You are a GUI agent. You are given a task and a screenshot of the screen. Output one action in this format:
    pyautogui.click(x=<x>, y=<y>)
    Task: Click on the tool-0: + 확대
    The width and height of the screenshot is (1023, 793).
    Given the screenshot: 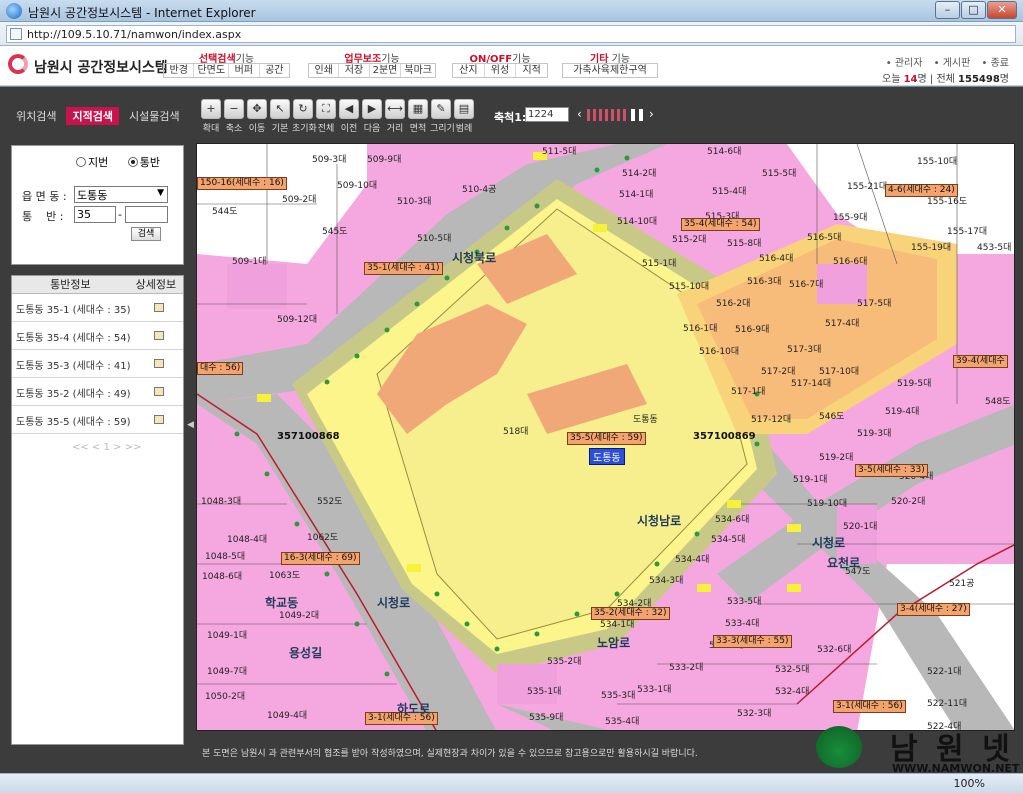 What is the action you would take?
    pyautogui.click(x=211, y=116)
    